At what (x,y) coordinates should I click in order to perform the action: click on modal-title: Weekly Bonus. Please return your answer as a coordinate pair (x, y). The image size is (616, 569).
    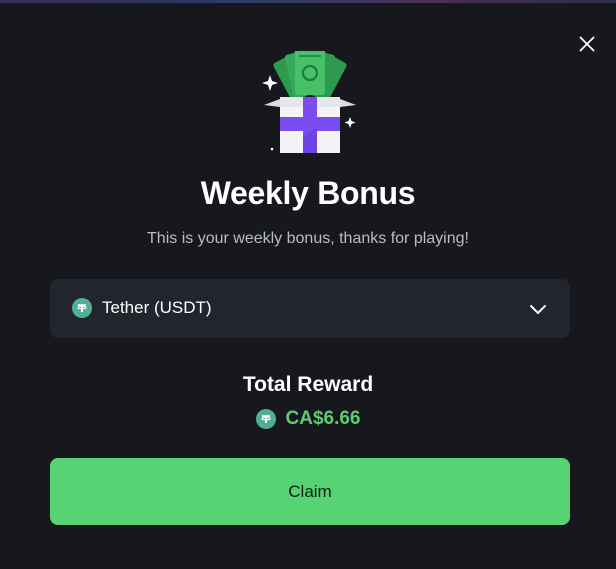
    Looking at the image, I should click on (308, 193).